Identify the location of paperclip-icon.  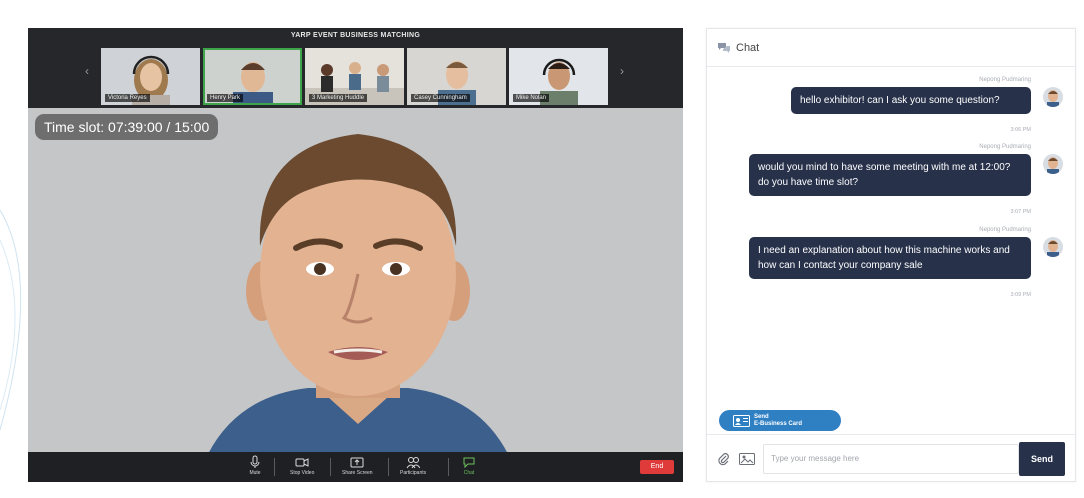
(724, 459).